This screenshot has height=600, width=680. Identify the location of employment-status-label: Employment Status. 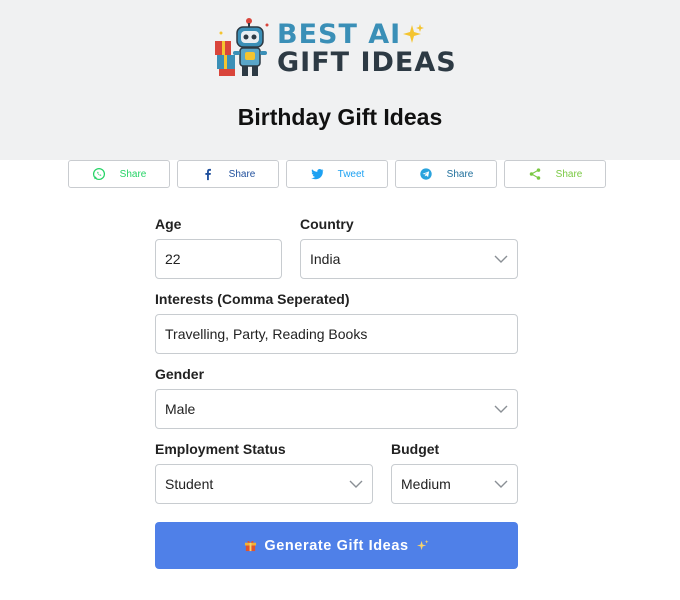
(220, 449).